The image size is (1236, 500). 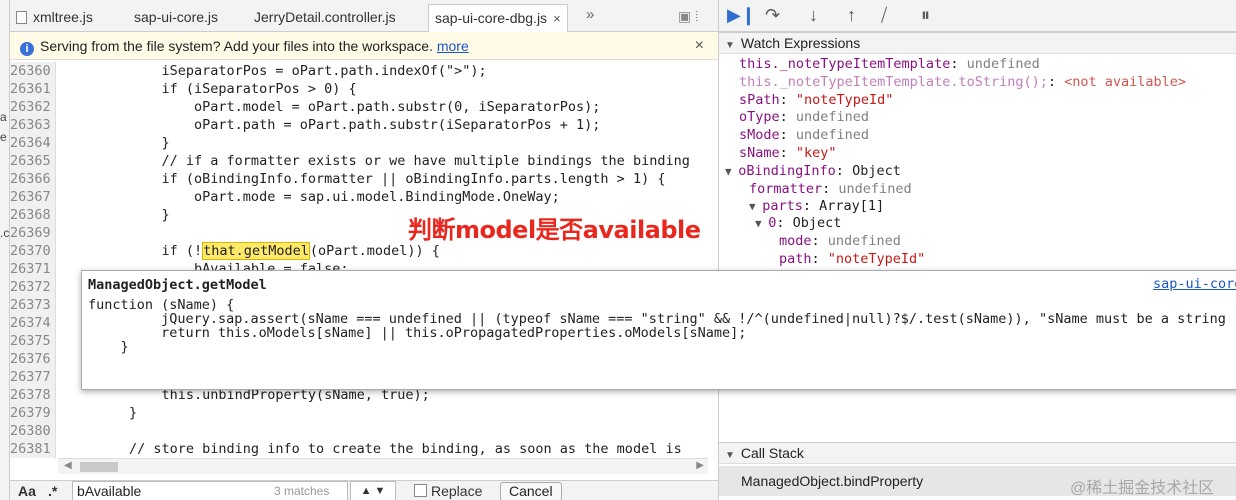 I want to click on watch-entry: path: "noteTypeId", so click(x=852, y=259).